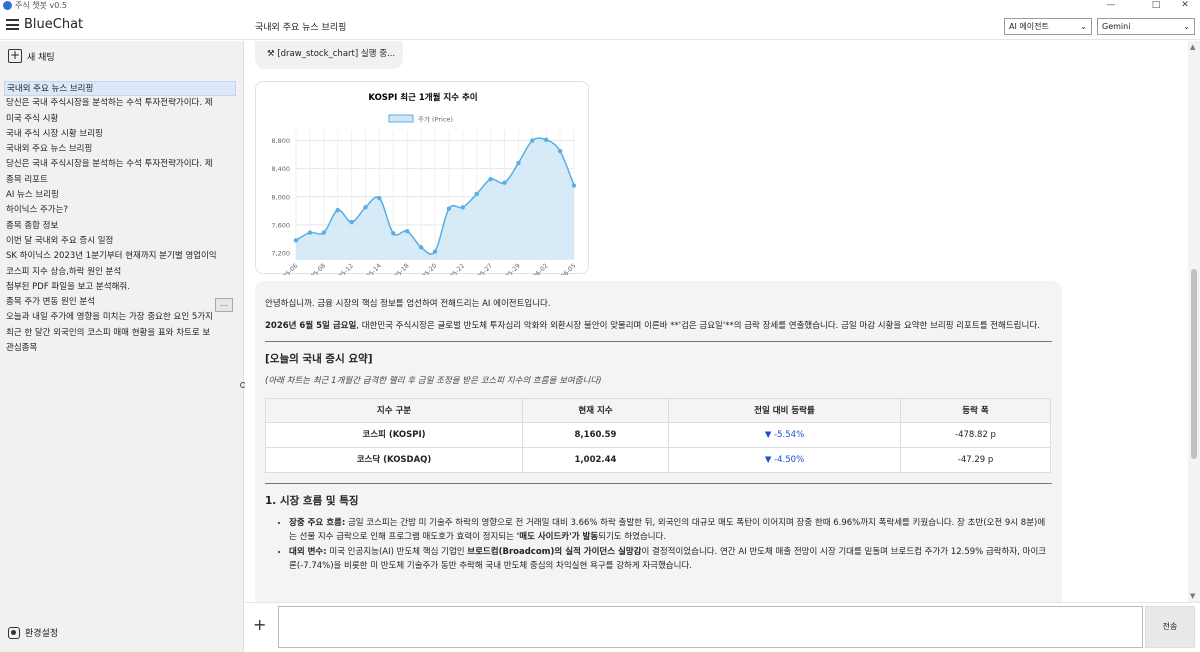 Image resolution: width=1200 pixels, height=652 pixels. Describe the element at coordinates (319, 359) in the screenshot. I see `section-title: [오늘의 국내 증시 요약]` at that location.